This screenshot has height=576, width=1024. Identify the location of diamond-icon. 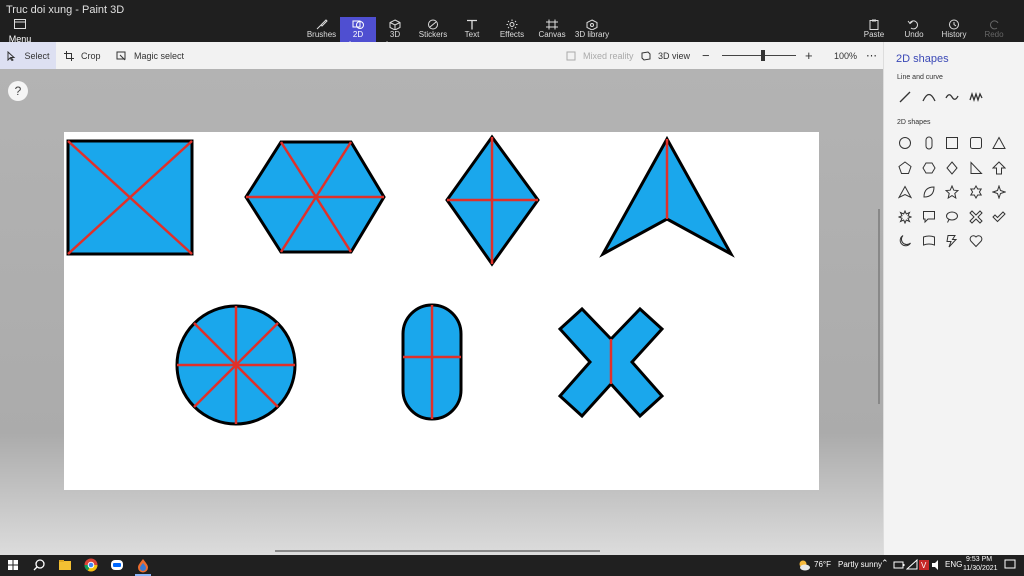
(952, 167).